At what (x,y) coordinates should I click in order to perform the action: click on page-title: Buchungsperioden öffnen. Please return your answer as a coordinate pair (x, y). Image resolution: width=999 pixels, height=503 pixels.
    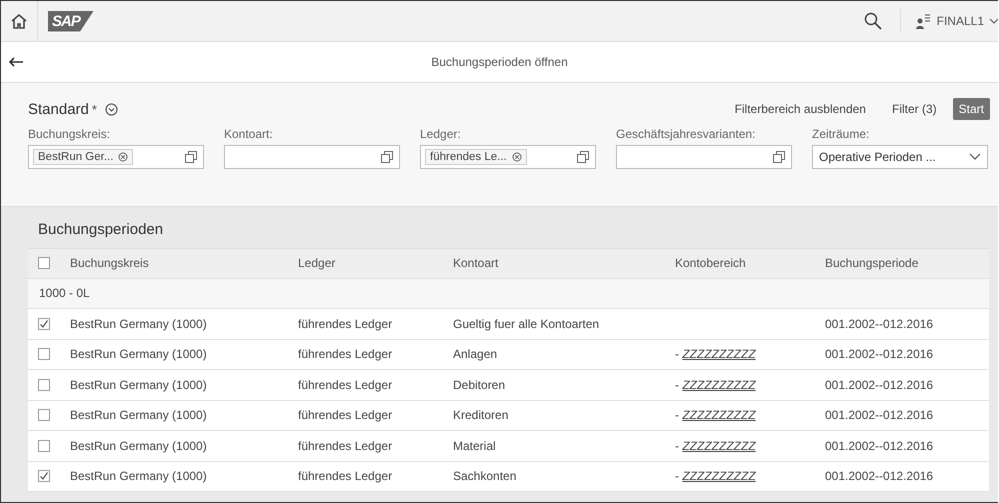
    Looking at the image, I should click on (499, 62).